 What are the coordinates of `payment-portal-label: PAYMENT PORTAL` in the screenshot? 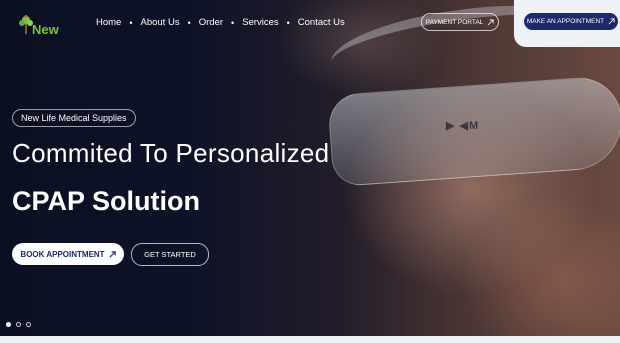 It's located at (454, 22).